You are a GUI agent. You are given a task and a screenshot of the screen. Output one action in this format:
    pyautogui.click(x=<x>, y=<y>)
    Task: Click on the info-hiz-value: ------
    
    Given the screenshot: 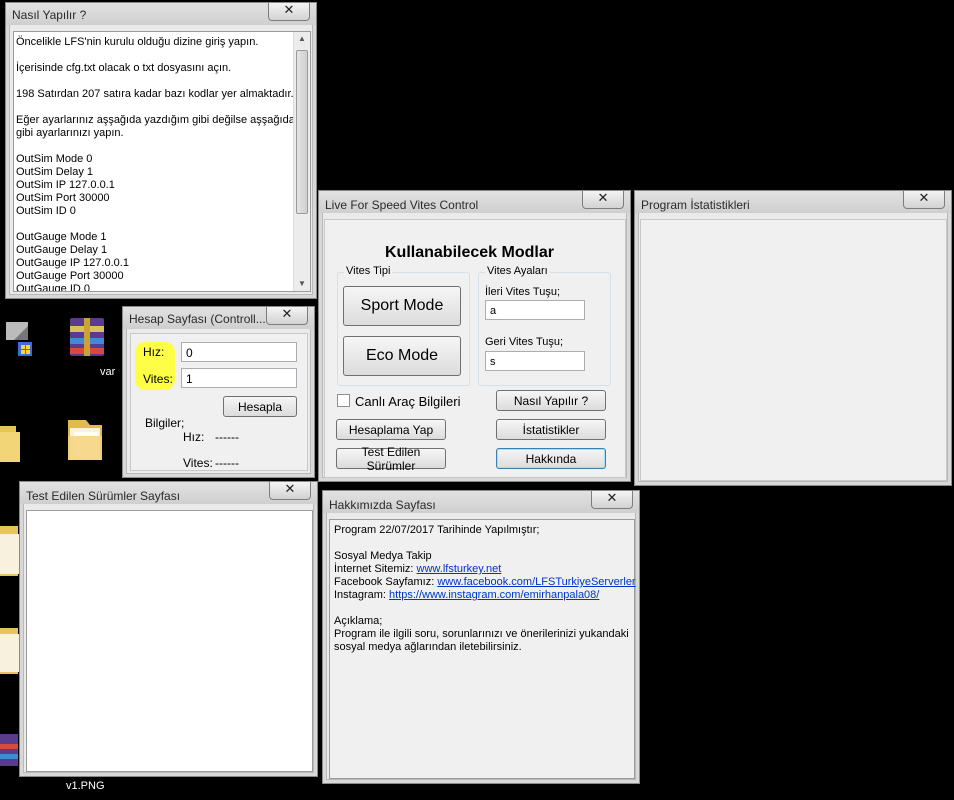 What is the action you would take?
    pyautogui.click(x=227, y=437)
    